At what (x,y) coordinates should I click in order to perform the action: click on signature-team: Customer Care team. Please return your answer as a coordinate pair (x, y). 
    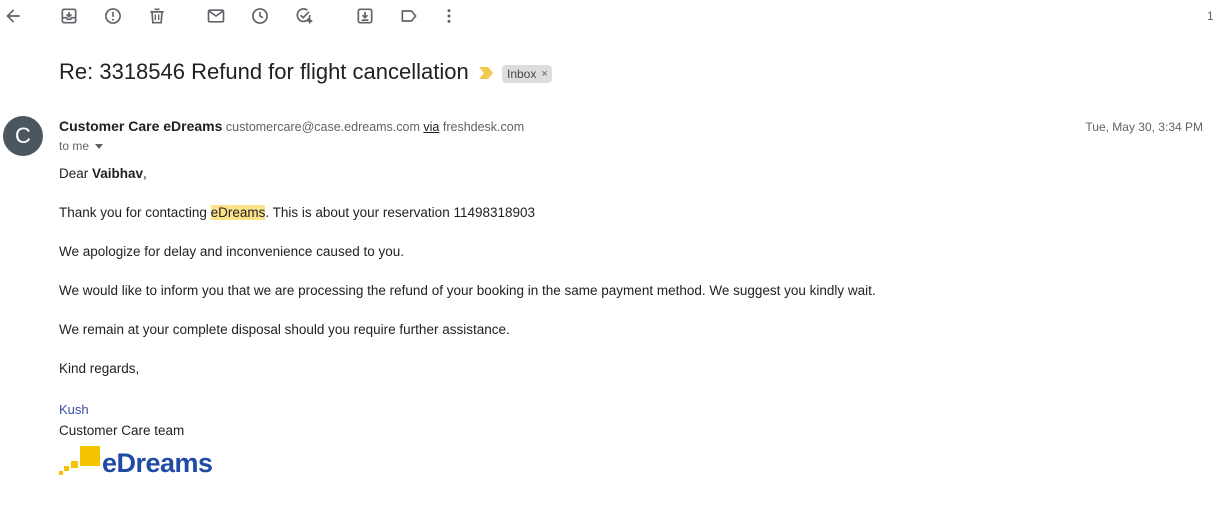
    Looking at the image, I should click on (122, 430).